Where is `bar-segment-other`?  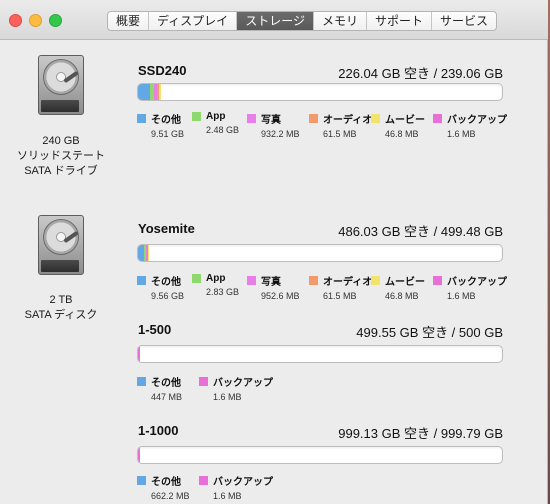
bar-segment-other is located at coordinates (144, 92).